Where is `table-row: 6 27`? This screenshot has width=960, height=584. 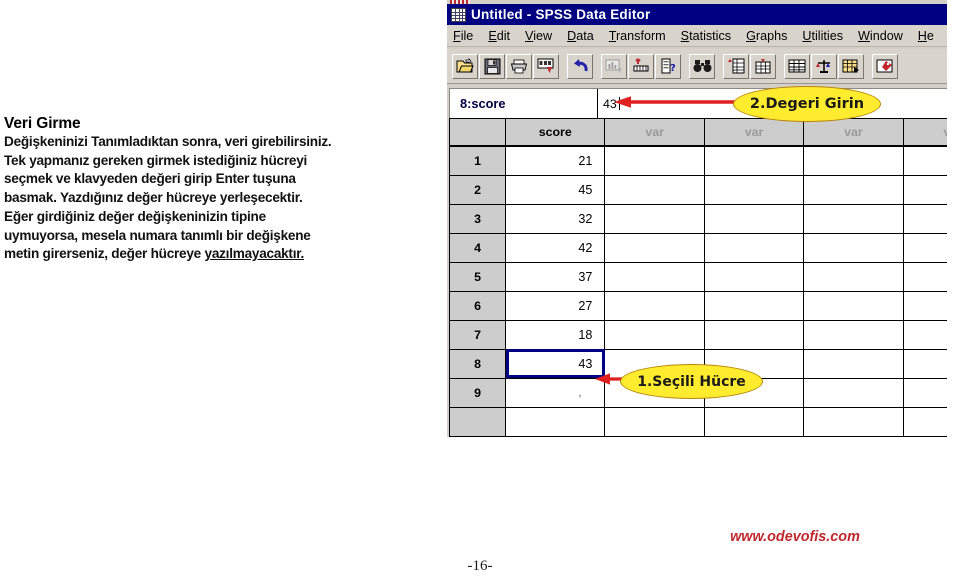 table-row: 6 27 is located at coordinates (698, 306).